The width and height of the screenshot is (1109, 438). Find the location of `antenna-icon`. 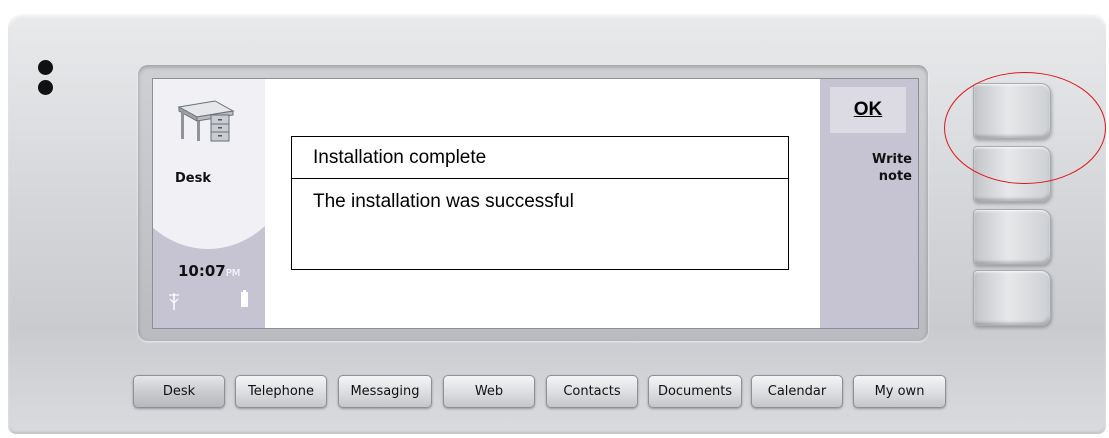

antenna-icon is located at coordinates (174, 301).